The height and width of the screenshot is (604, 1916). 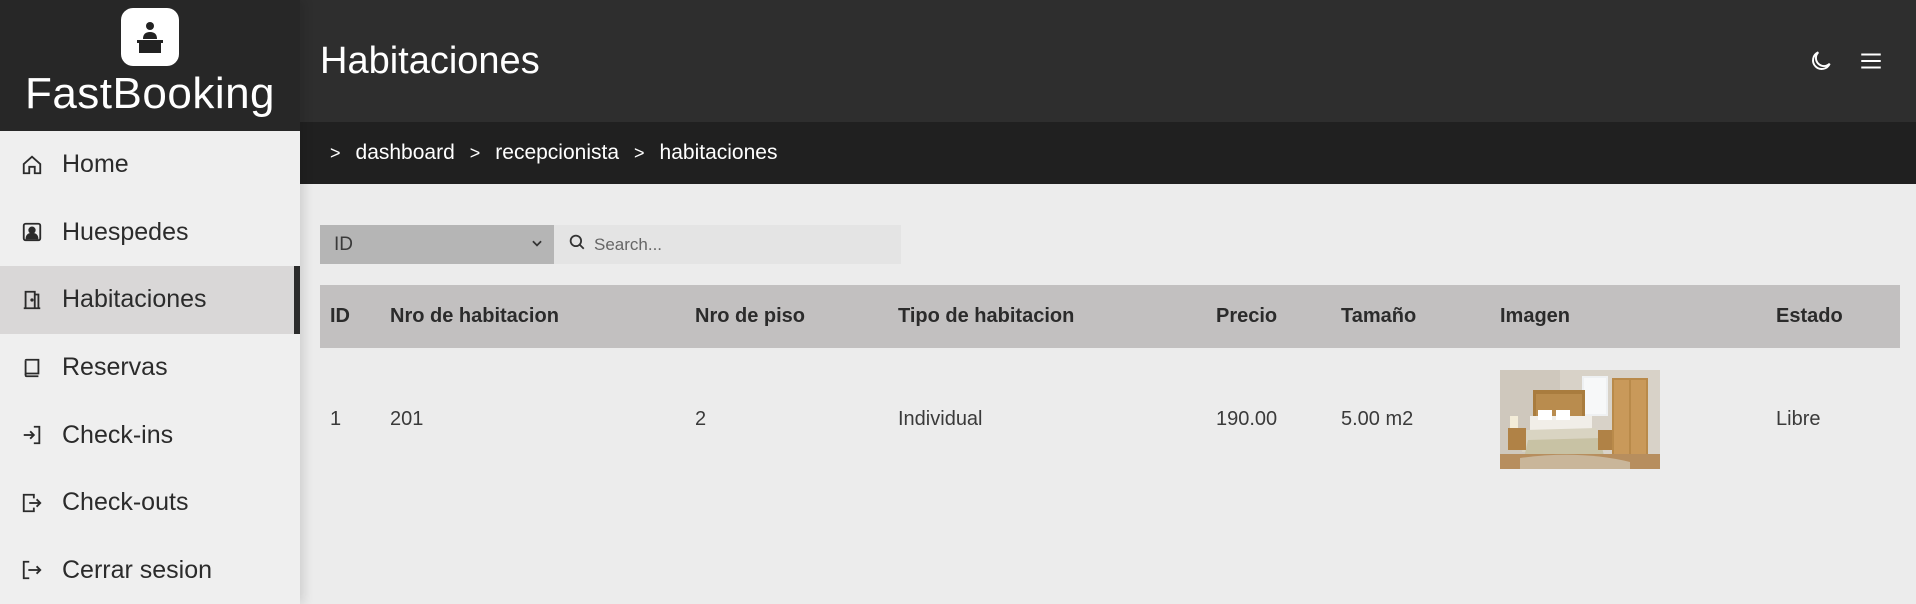 I want to click on cell-estado: Libre, so click(x=1798, y=419).